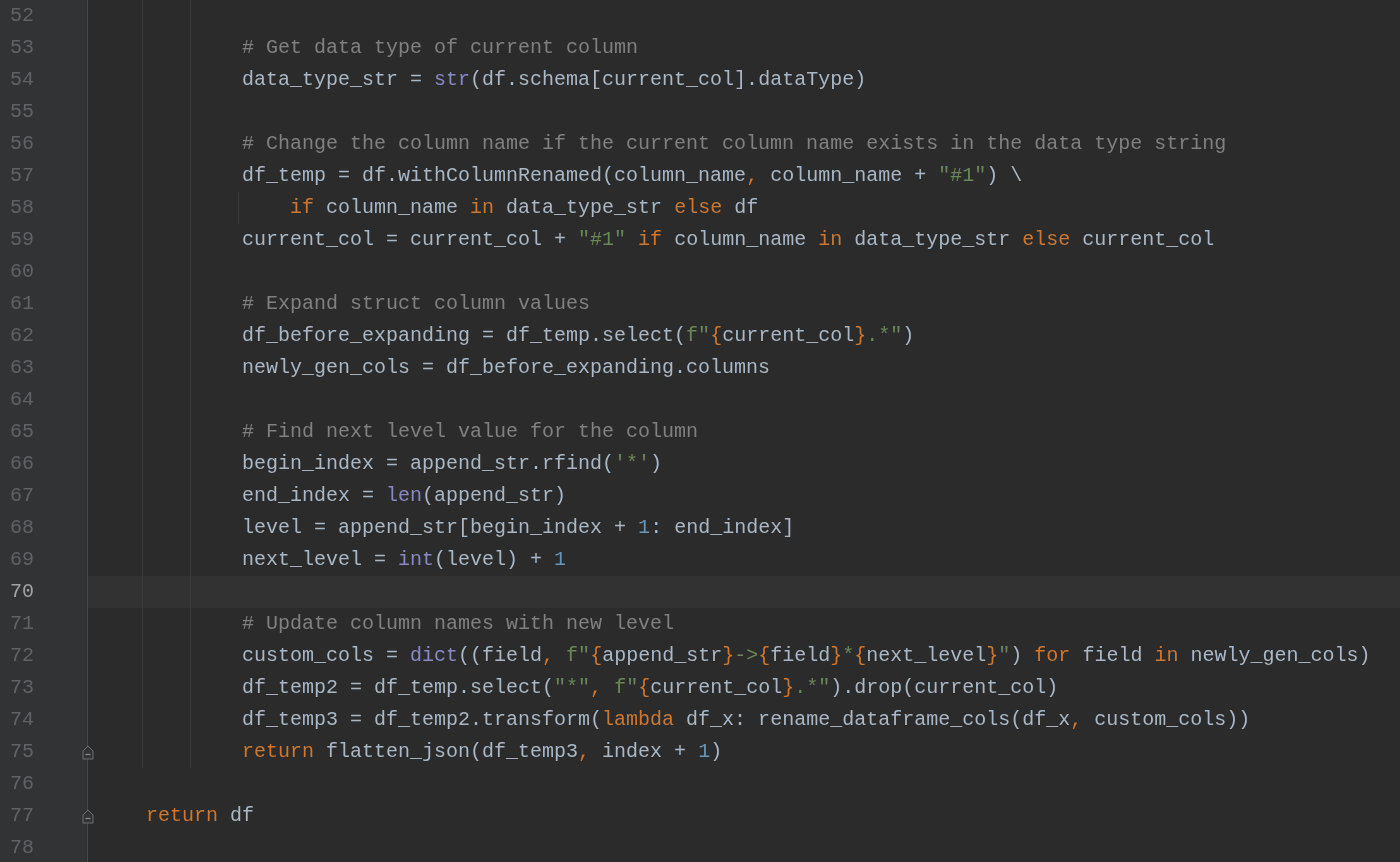  I want to click on code-line: next_level = int(level) + 1, so click(404, 560).